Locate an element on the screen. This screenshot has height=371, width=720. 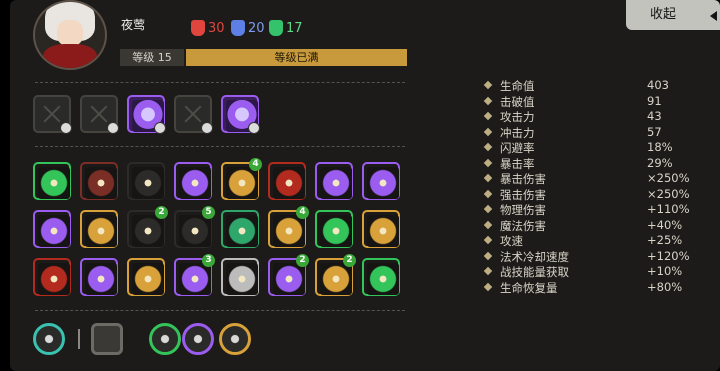
purple-spikes-icon is located at coordinates (195, 183).